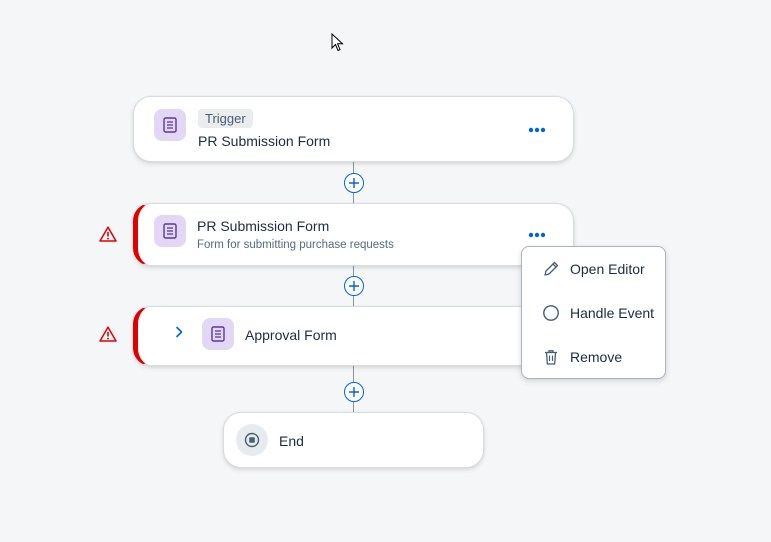  Describe the element at coordinates (551, 313) in the screenshot. I see `circle-icon` at that location.